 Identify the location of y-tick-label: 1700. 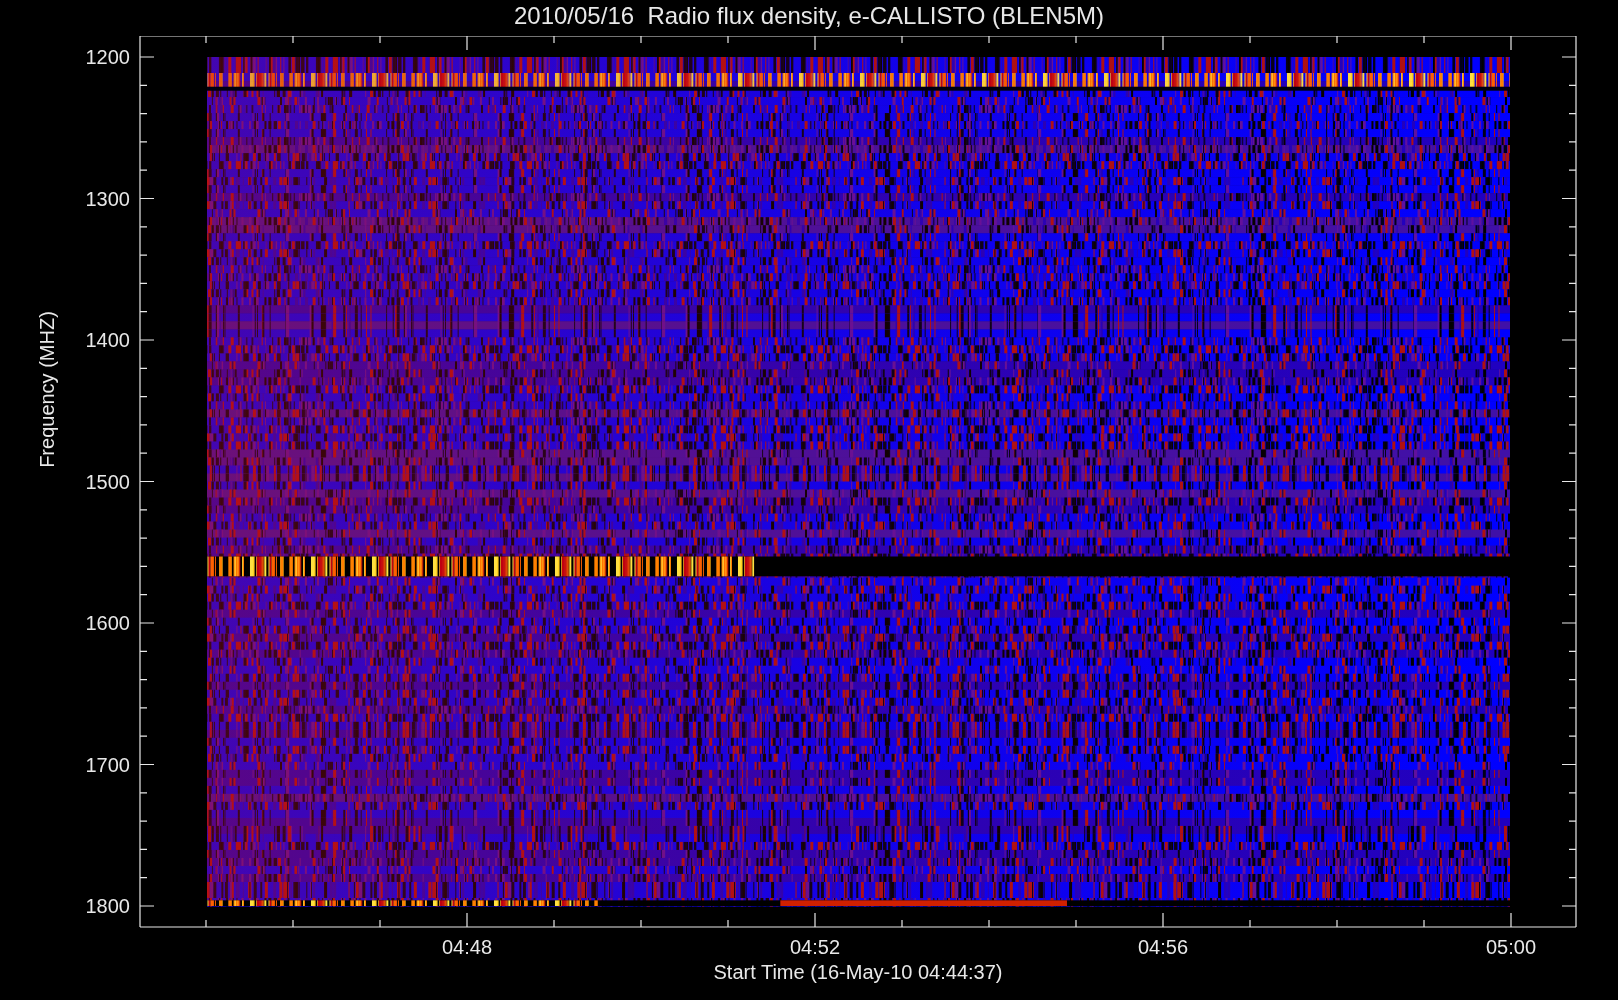
(107, 764).